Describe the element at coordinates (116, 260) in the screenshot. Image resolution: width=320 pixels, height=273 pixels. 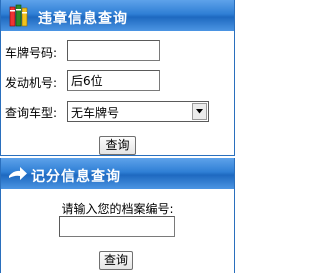
I see `points-query-button: 查询` at that location.